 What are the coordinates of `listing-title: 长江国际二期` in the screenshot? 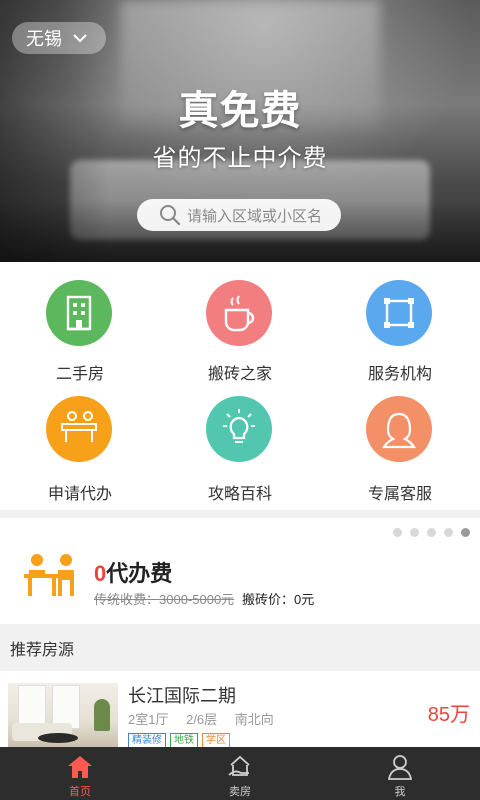 It's located at (182, 696).